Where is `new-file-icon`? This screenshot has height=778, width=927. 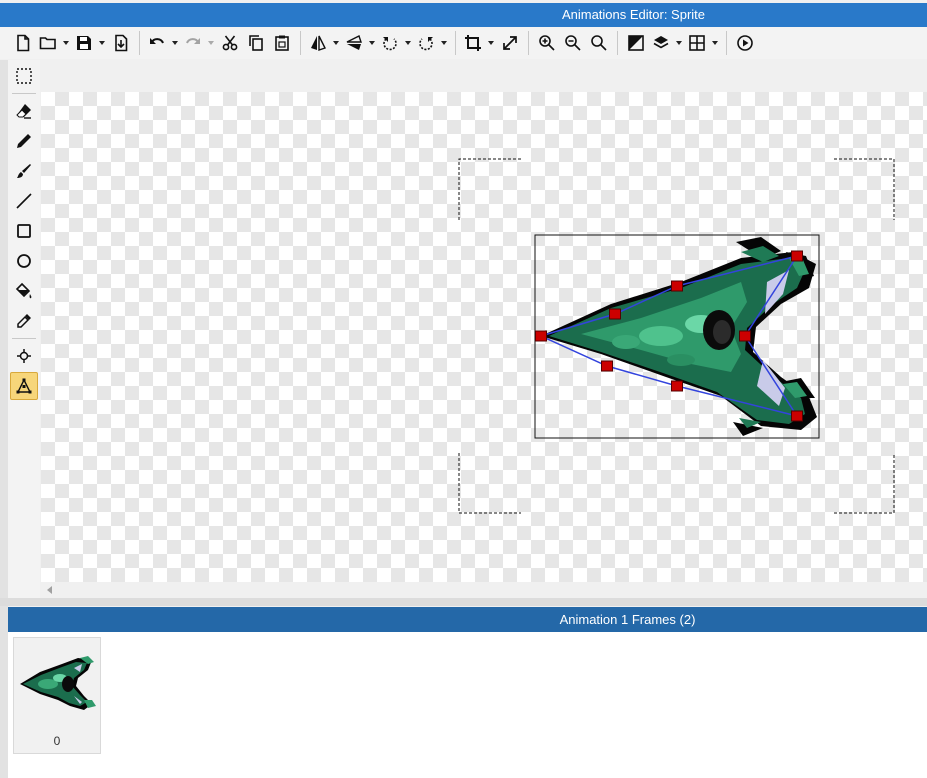
new-file-icon is located at coordinates (23, 43).